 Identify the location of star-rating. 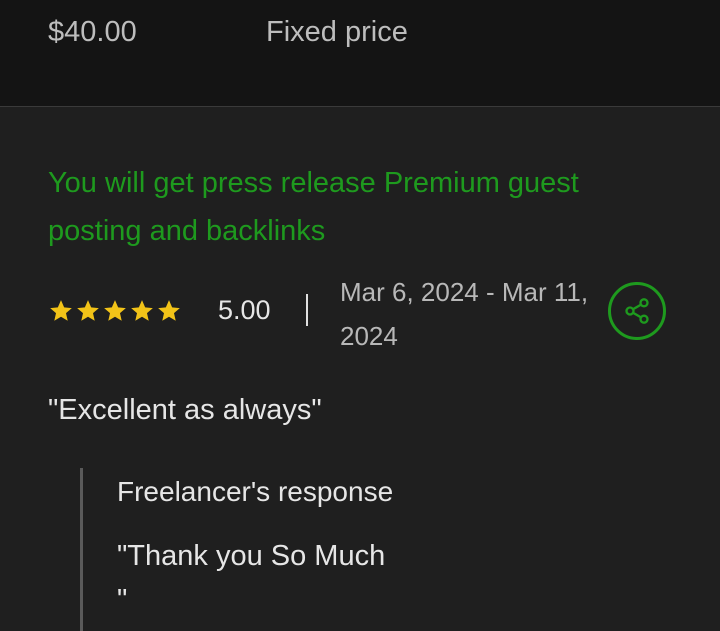
(115, 313).